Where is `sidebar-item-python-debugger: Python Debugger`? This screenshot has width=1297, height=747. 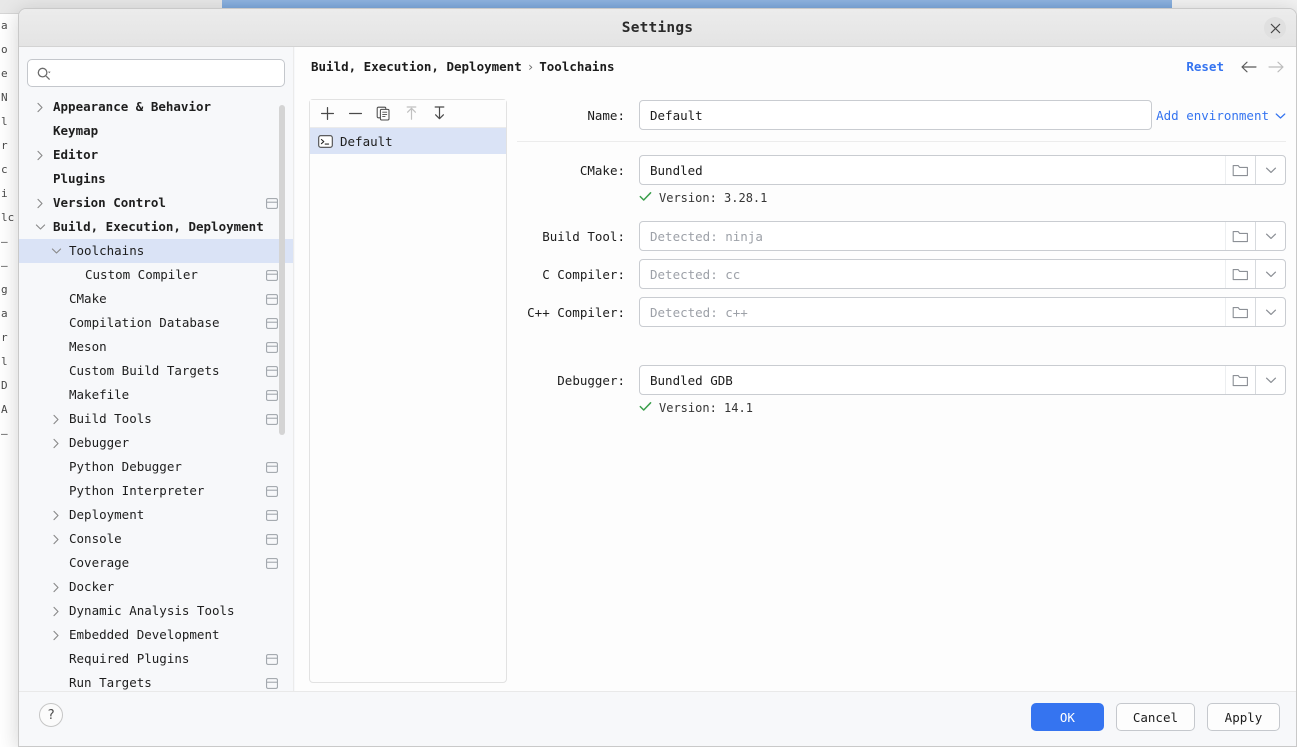 sidebar-item-python-debugger: Python Debugger is located at coordinates (156, 467).